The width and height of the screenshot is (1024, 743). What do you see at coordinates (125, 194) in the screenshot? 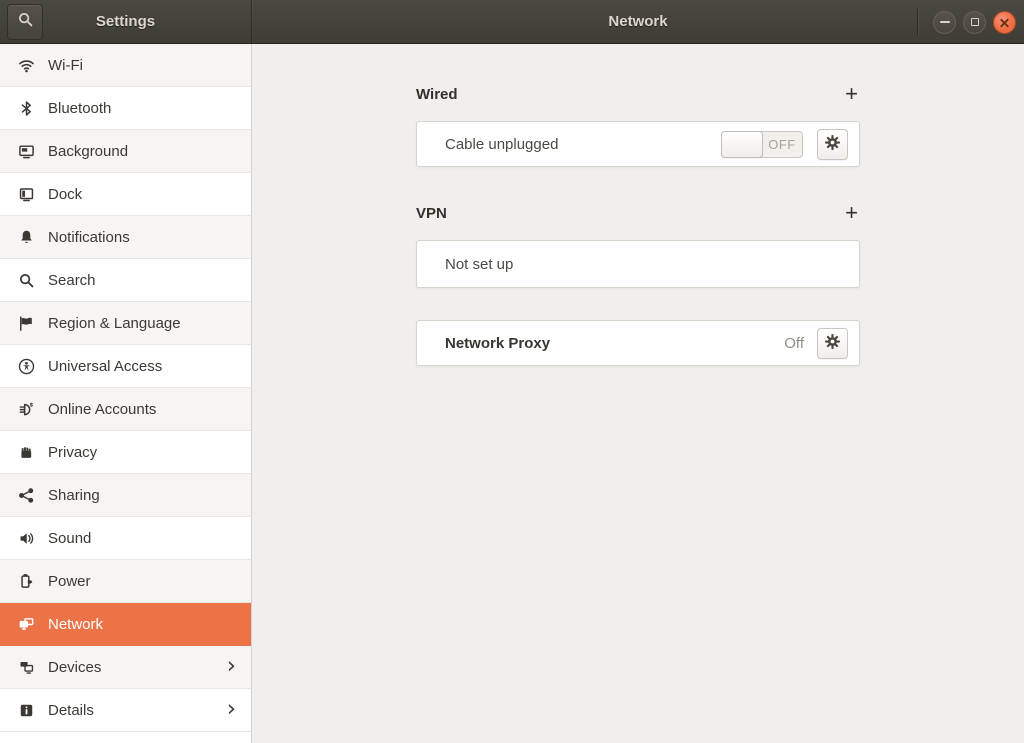
I see `sidebar-item-dock: Dock` at bounding box center [125, 194].